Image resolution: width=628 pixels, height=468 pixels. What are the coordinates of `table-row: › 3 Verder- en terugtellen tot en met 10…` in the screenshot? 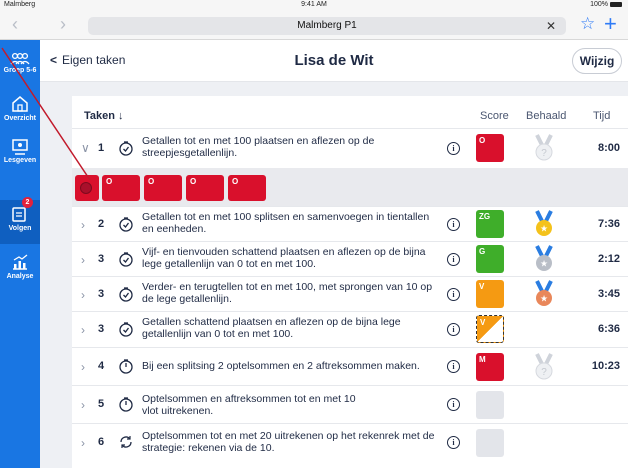 It's located at (350, 293).